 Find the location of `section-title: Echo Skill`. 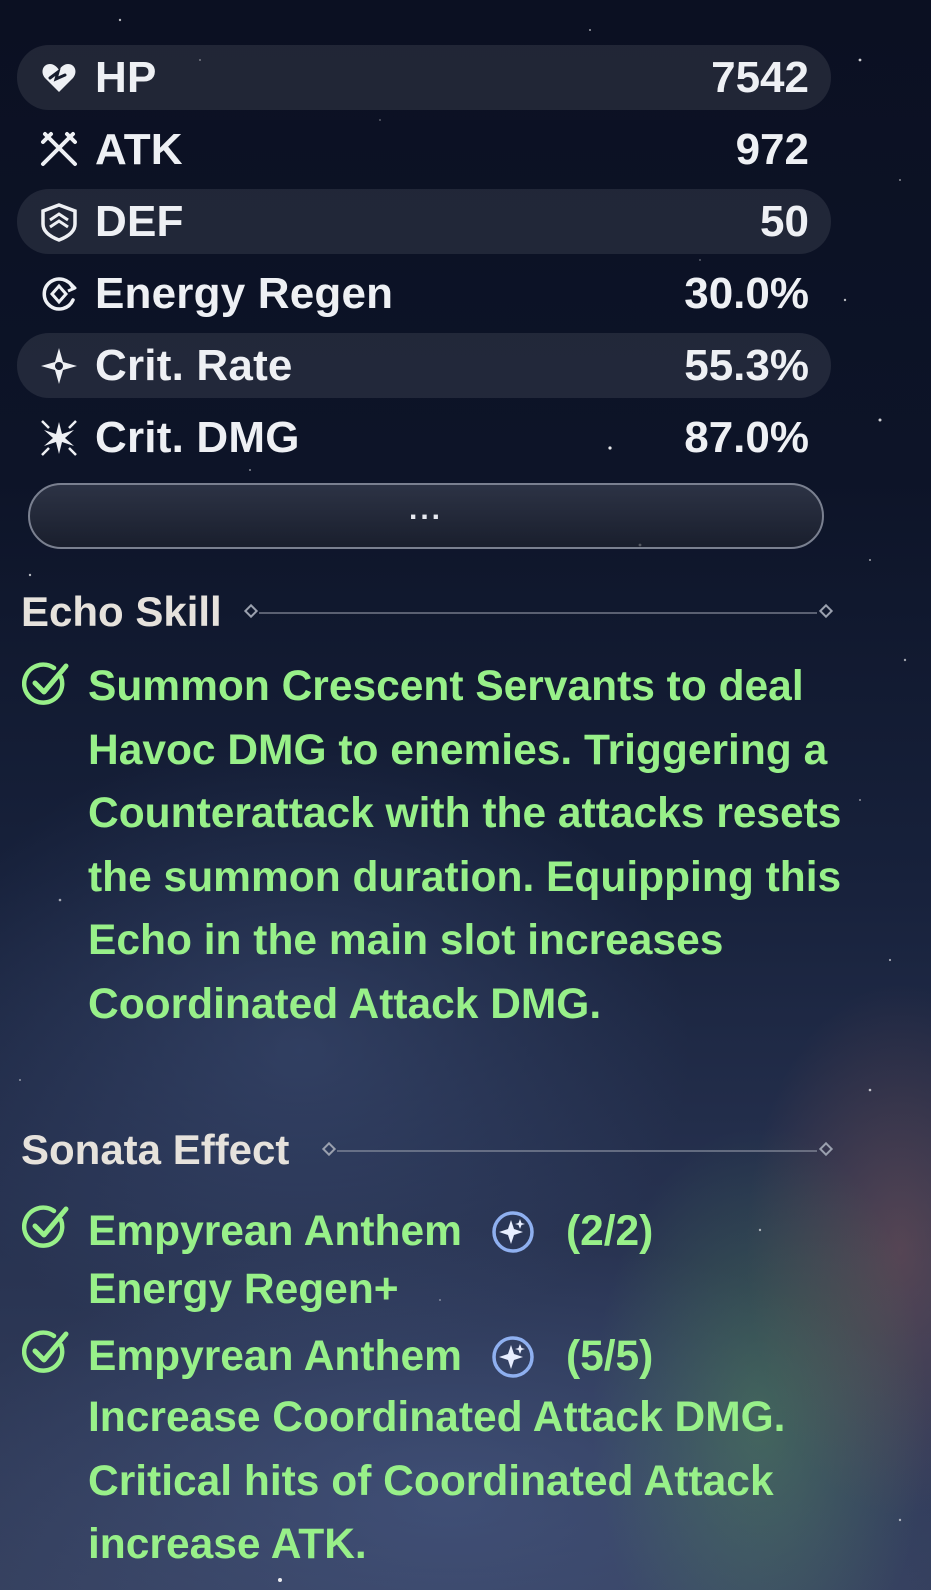

section-title: Echo Skill is located at coordinates (121, 611).